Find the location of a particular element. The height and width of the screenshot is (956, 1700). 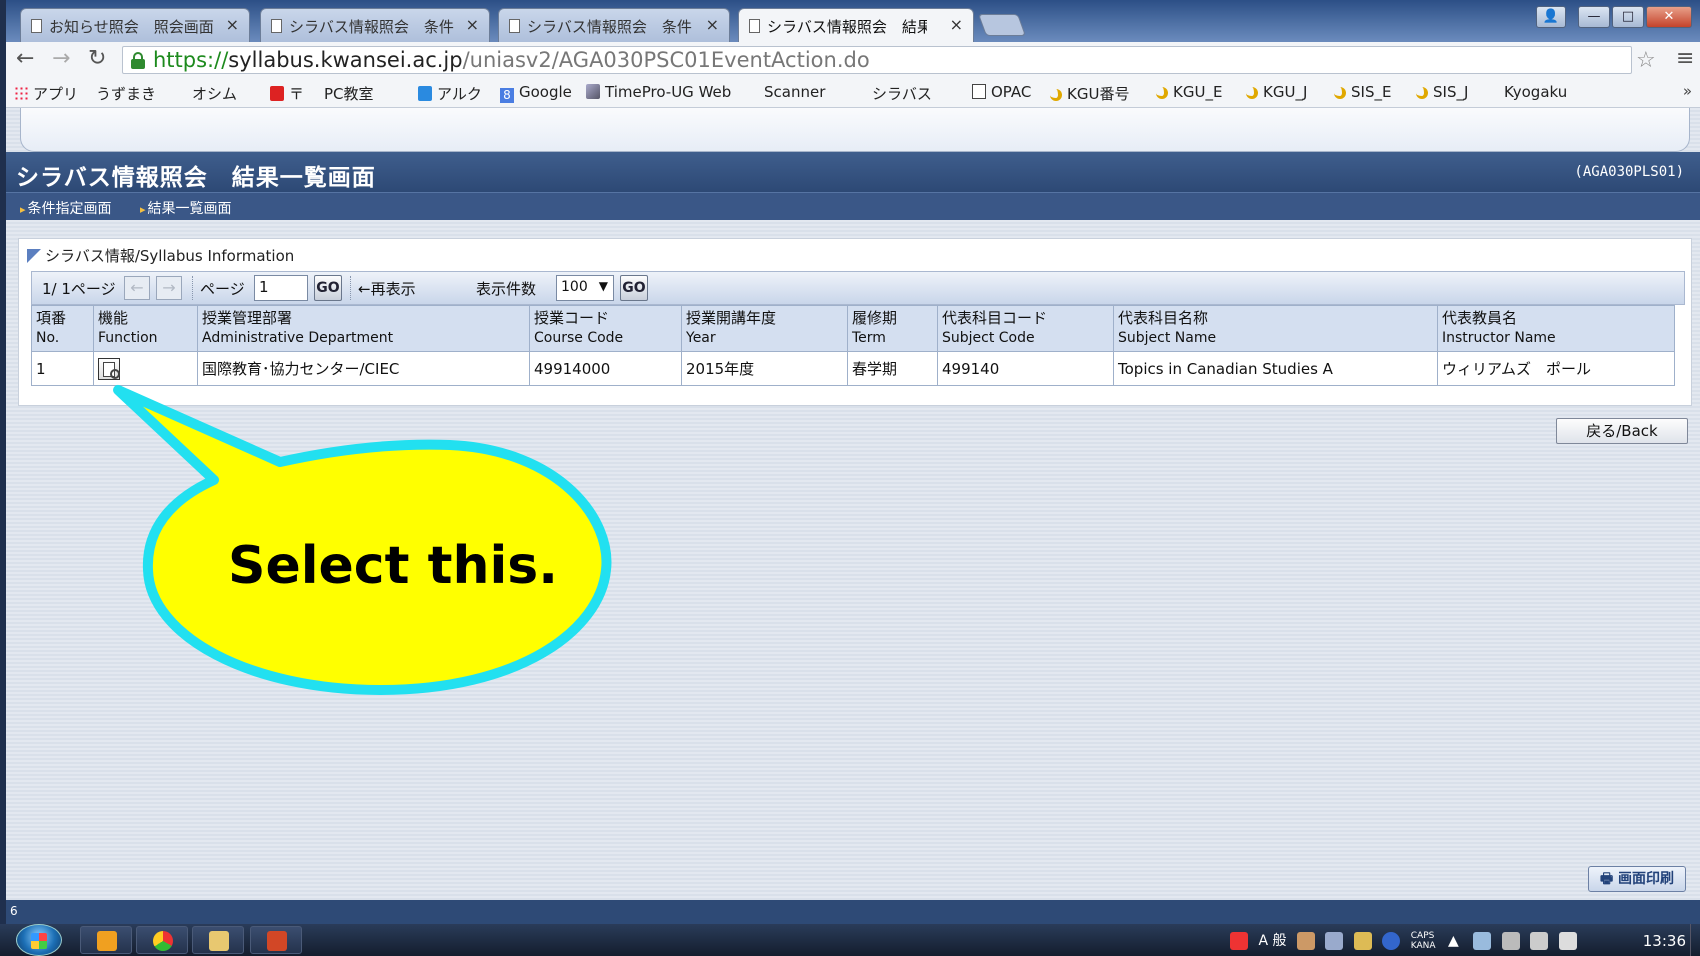

ime-dict-icon is located at coordinates (1362, 941).